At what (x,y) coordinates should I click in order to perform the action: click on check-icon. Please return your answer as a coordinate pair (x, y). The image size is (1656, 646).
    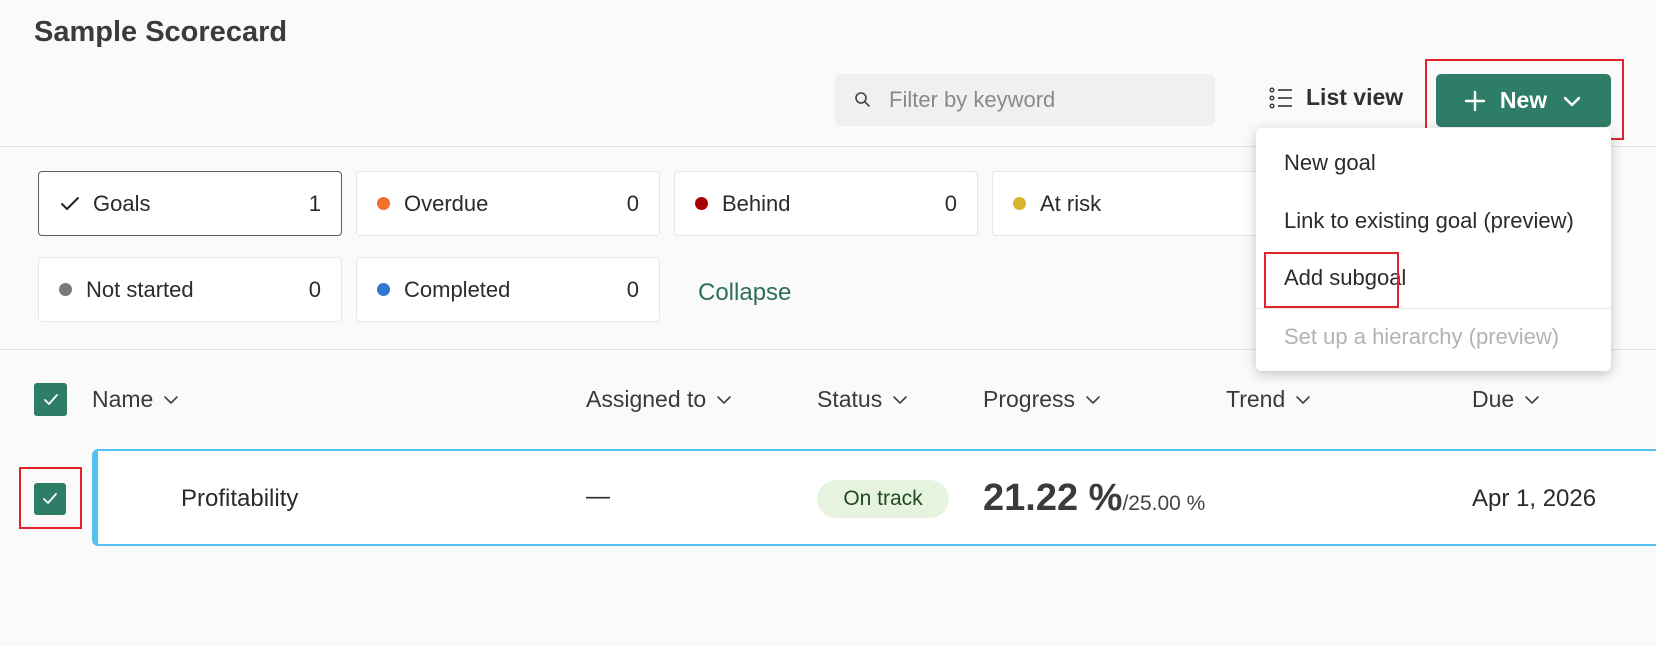
    Looking at the image, I should click on (70, 203).